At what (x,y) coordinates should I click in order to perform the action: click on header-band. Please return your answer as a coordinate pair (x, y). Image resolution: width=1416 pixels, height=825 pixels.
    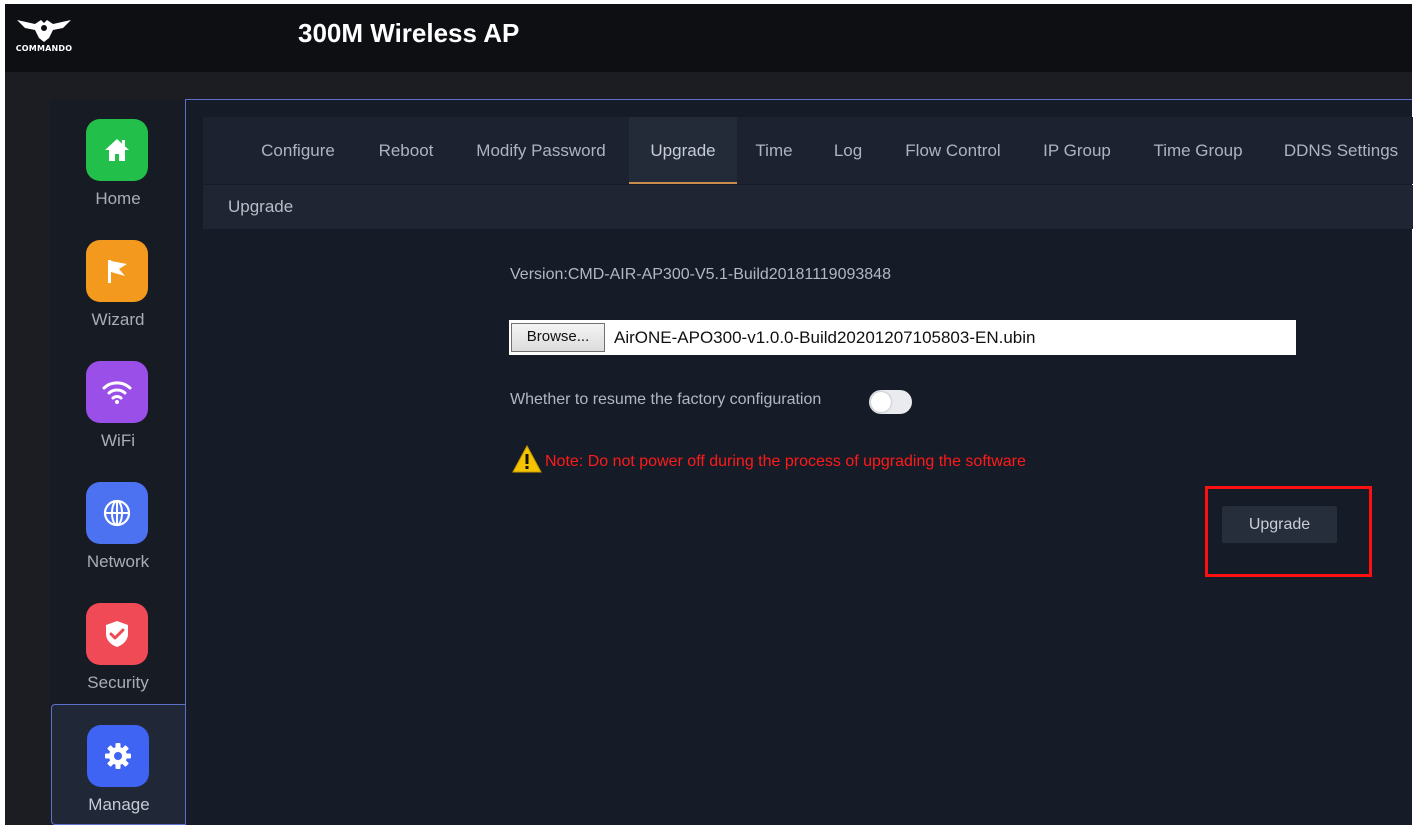
    Looking at the image, I should click on (708, 85).